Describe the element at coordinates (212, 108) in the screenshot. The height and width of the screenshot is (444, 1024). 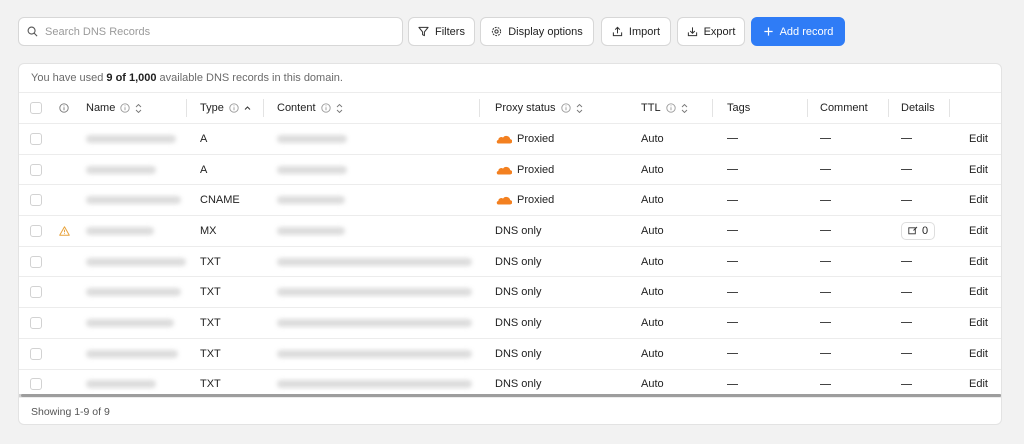
I see `type-col-label: Type` at that location.